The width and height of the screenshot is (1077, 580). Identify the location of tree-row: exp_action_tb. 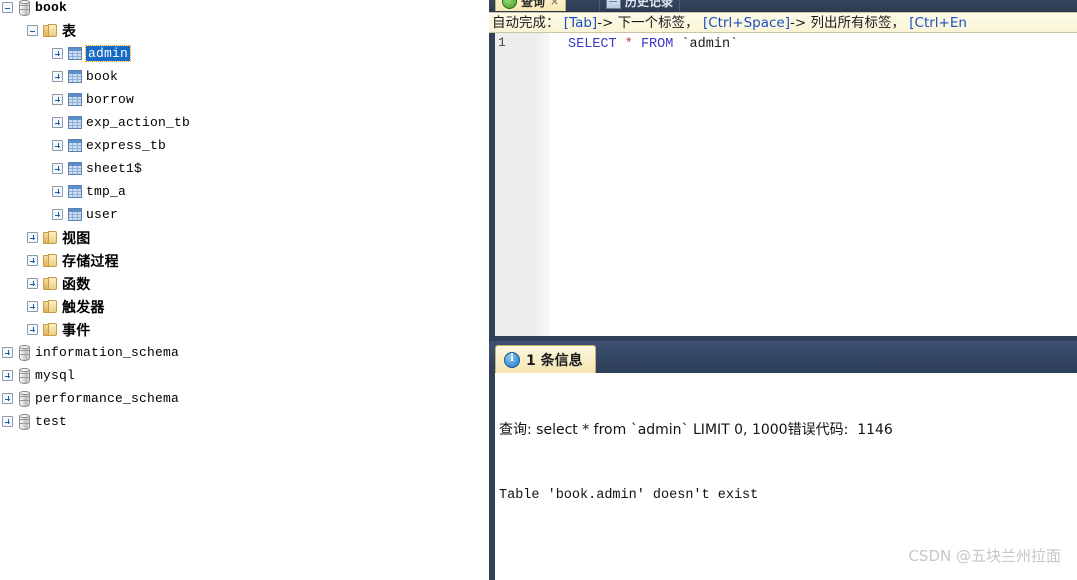
(244, 122).